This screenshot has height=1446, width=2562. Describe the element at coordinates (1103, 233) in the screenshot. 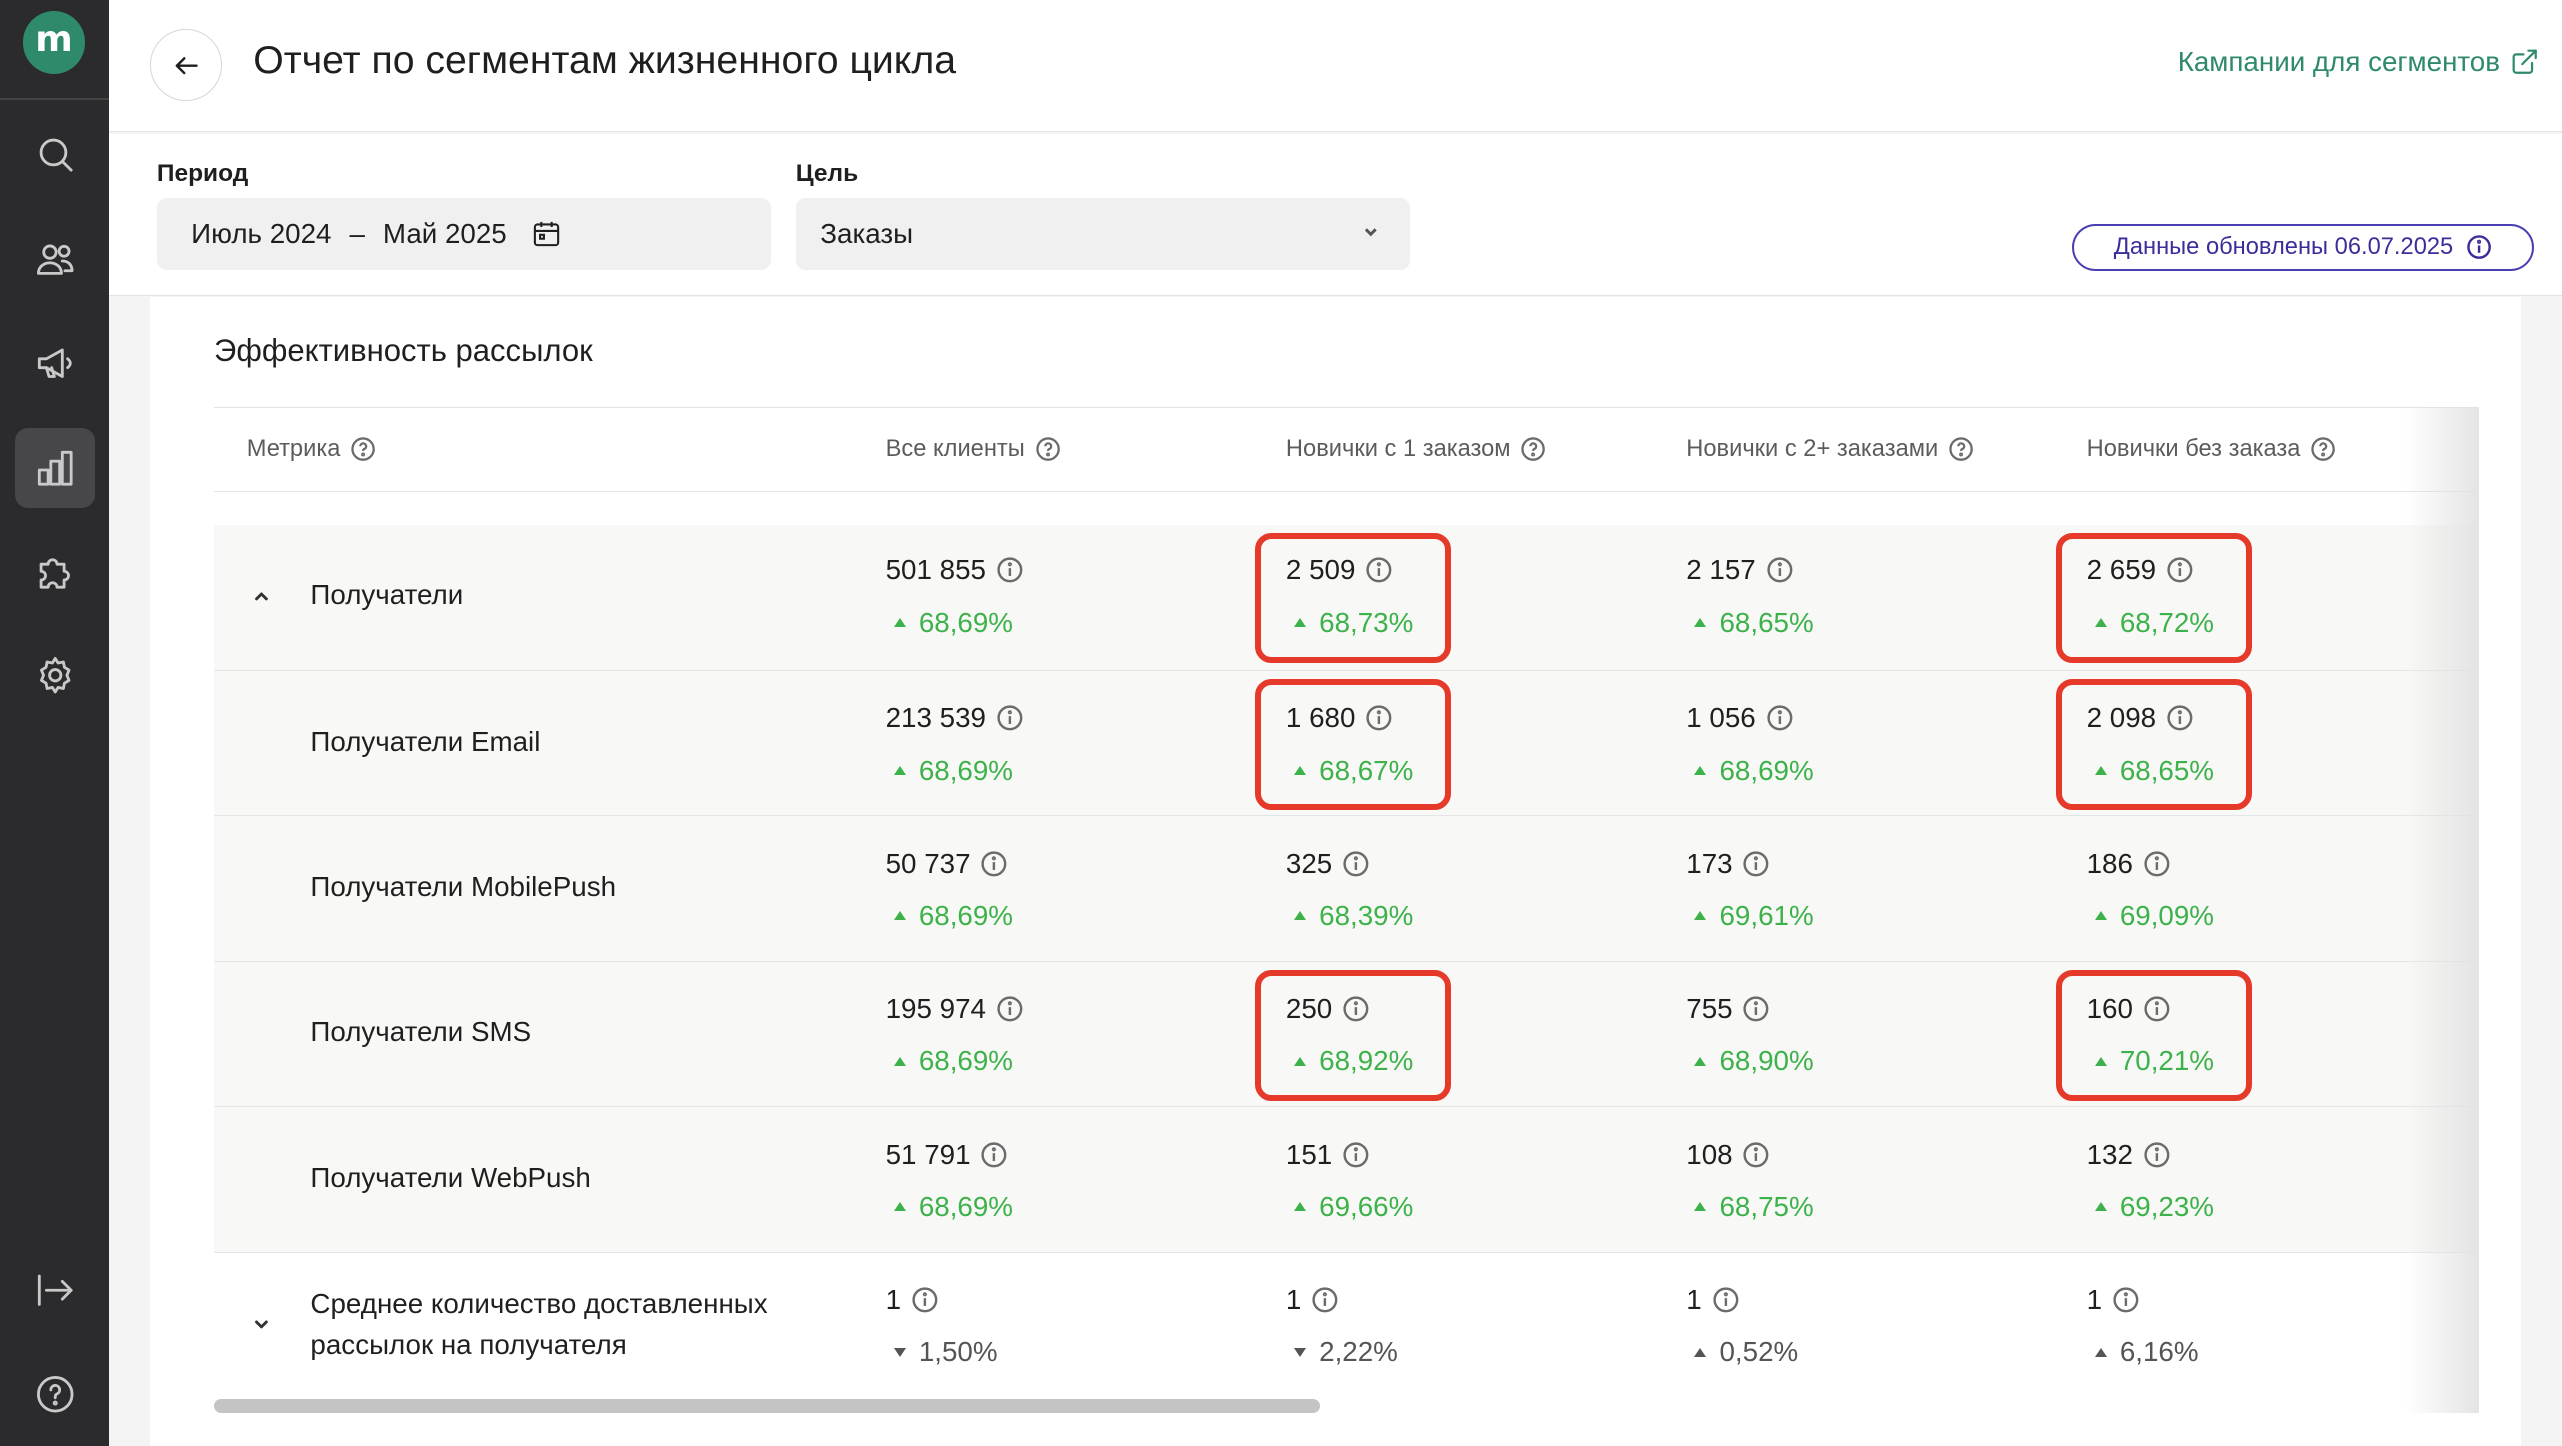

I see `goal-select: Заказы` at that location.